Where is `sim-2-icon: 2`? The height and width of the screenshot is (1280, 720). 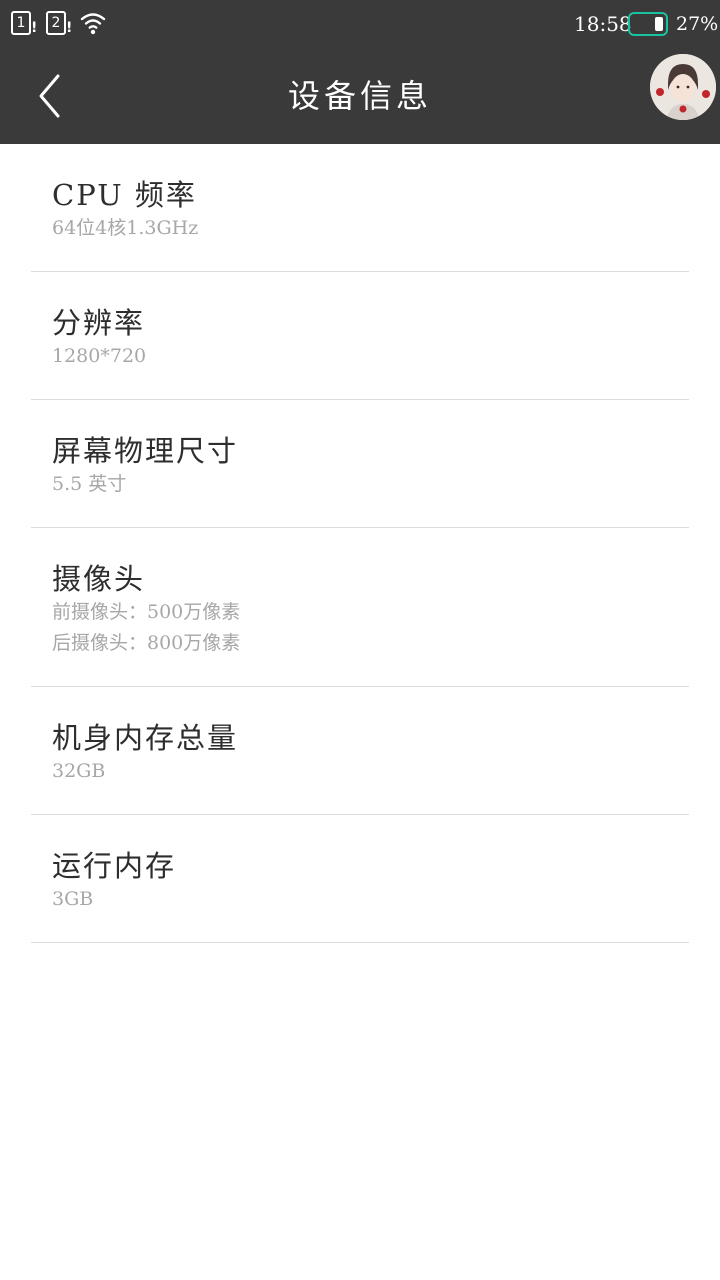
sim-2-icon: 2 is located at coordinates (56, 23).